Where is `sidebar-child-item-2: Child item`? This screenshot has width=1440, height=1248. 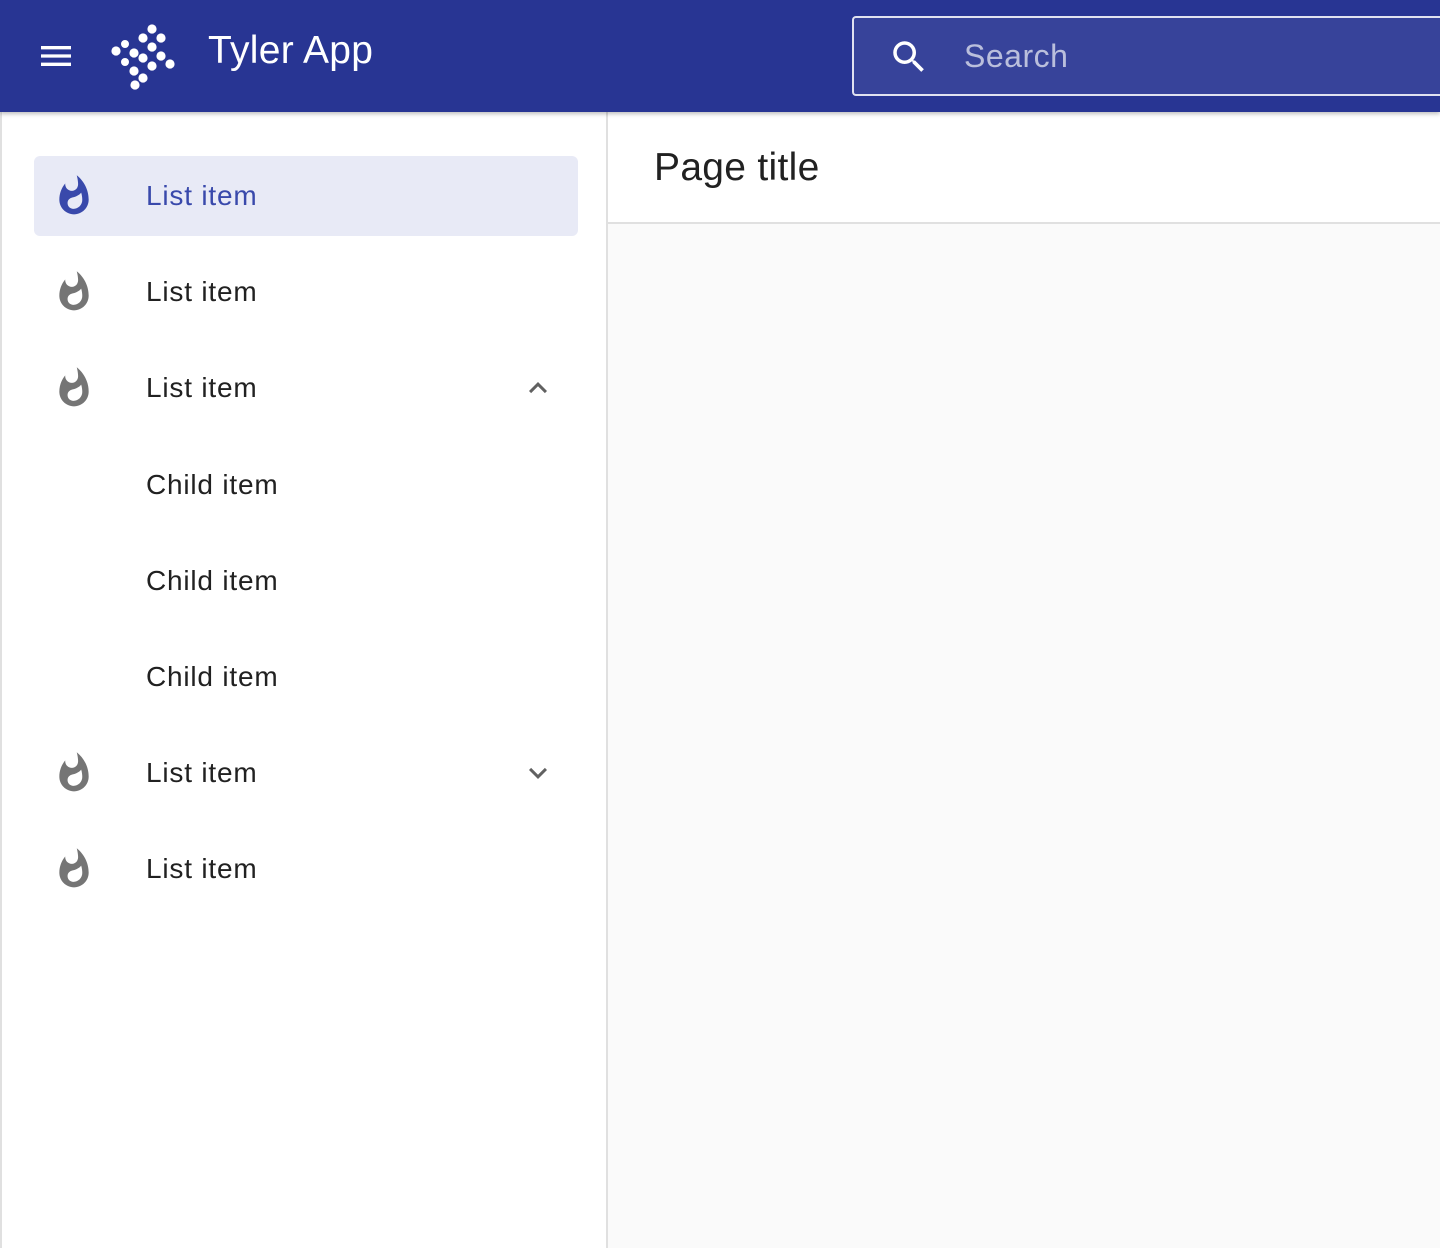
sidebar-child-item-2: Child item is located at coordinates (306, 581).